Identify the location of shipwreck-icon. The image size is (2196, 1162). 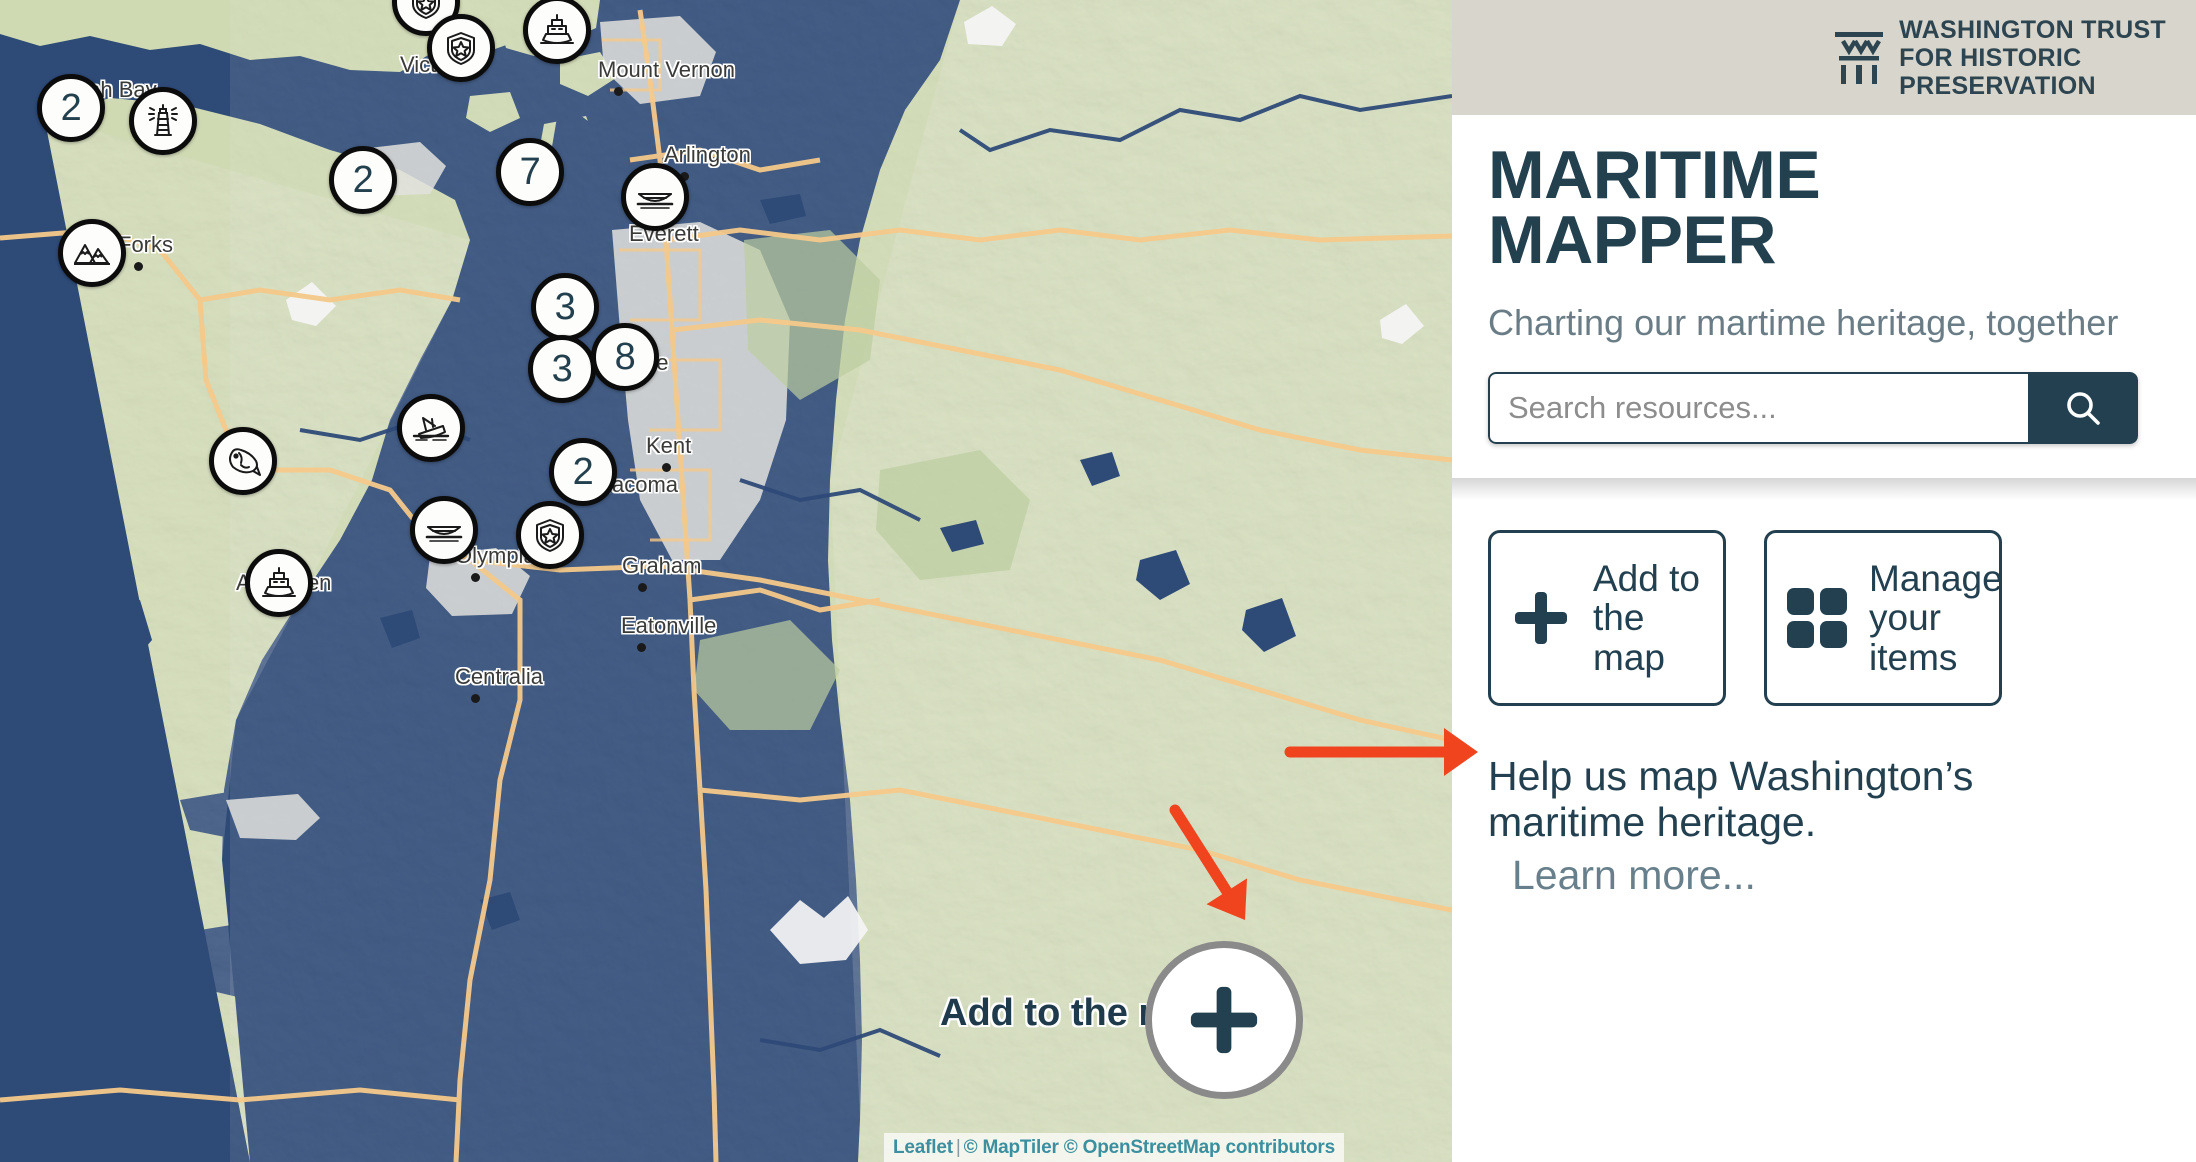
(431, 429).